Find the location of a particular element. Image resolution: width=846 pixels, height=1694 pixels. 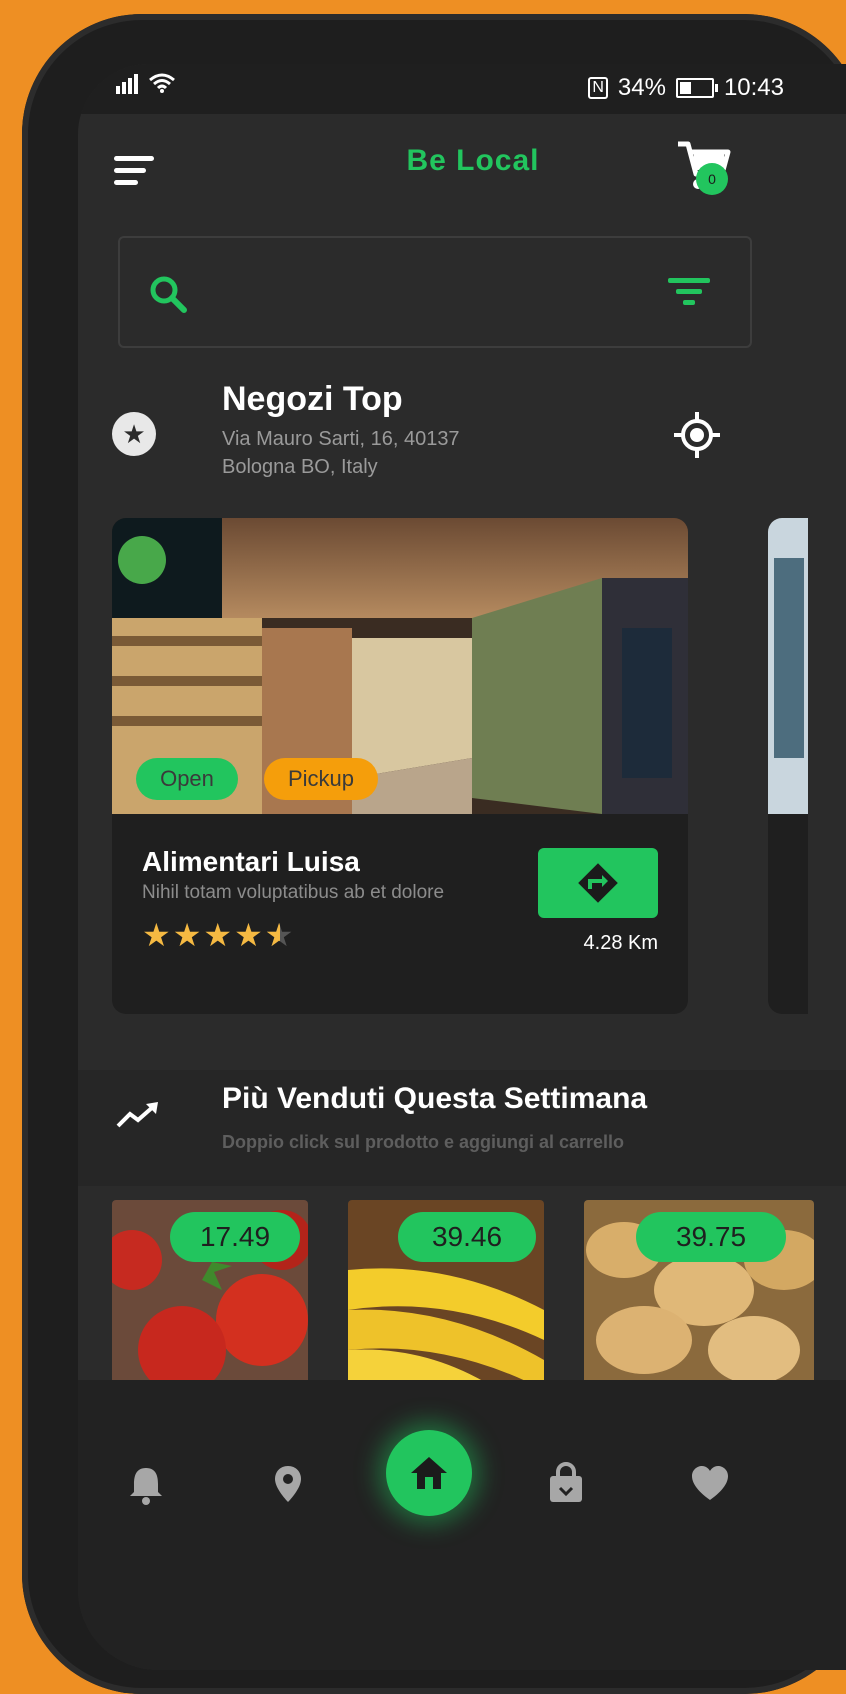

status-badge-open: Open is located at coordinates (187, 779).